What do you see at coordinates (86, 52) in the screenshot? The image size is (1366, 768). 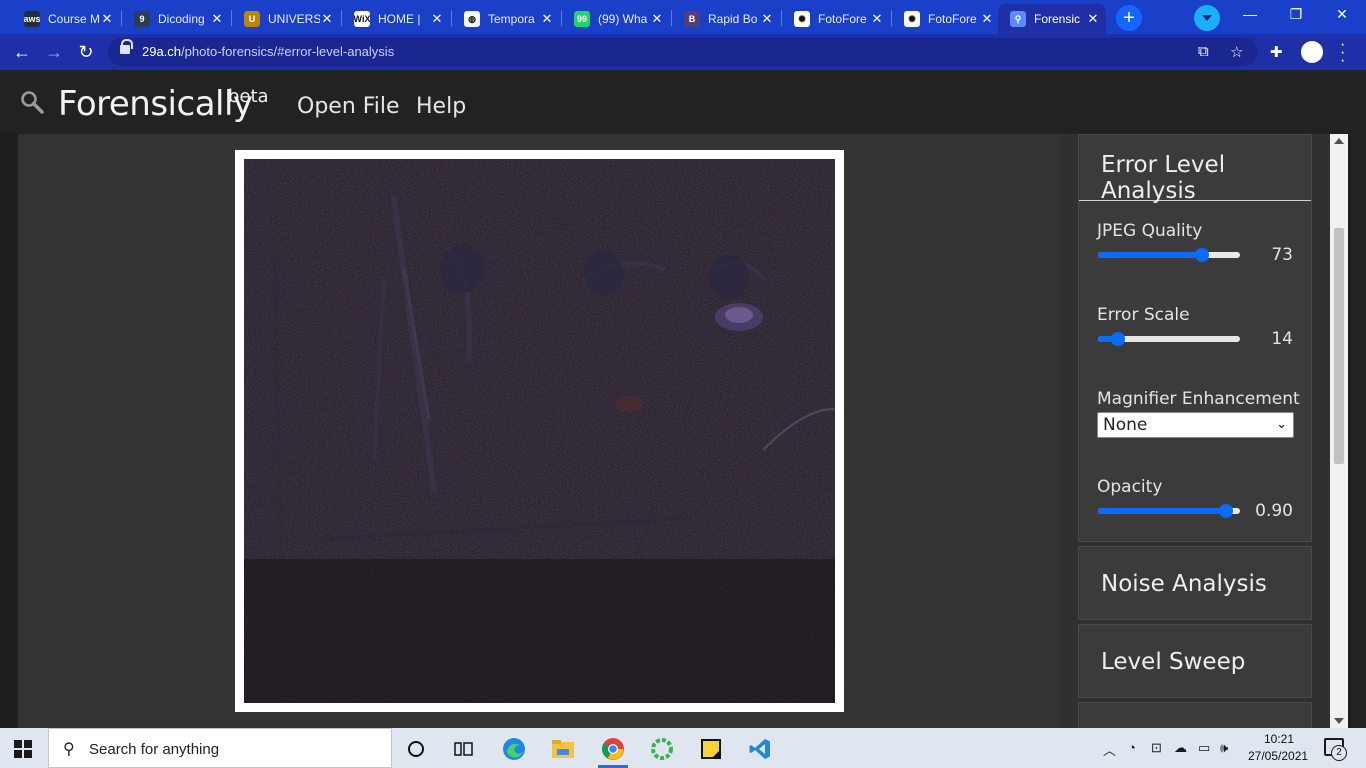 I see `reload-icon: ↻` at bounding box center [86, 52].